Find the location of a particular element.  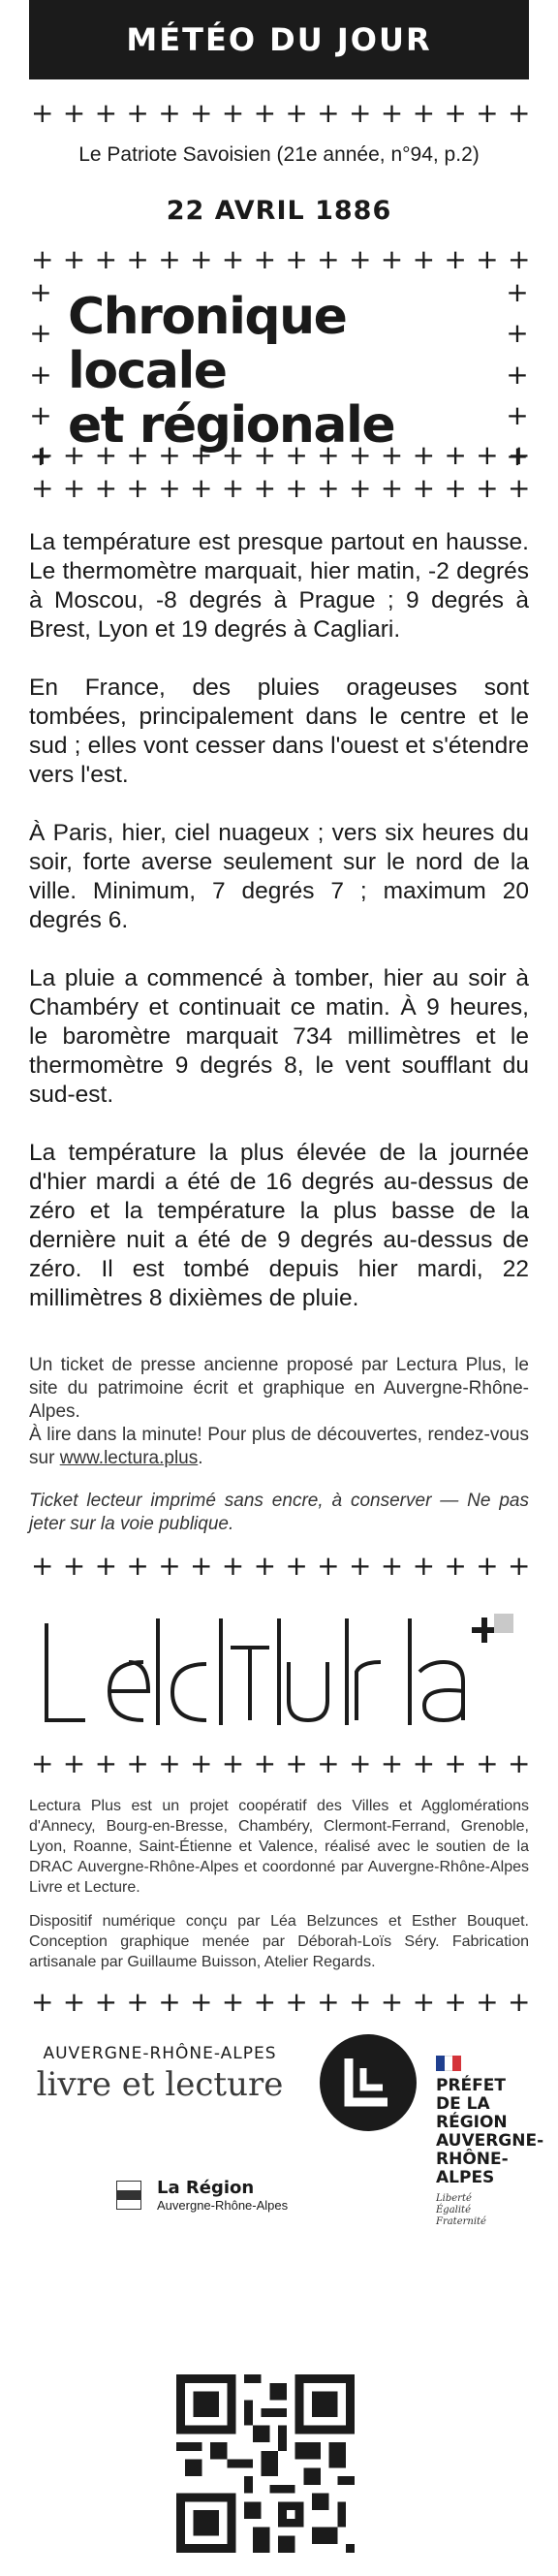

arl-top-text: AUVERGNE-RHÔNE-ALPES is located at coordinates (160, 2053).